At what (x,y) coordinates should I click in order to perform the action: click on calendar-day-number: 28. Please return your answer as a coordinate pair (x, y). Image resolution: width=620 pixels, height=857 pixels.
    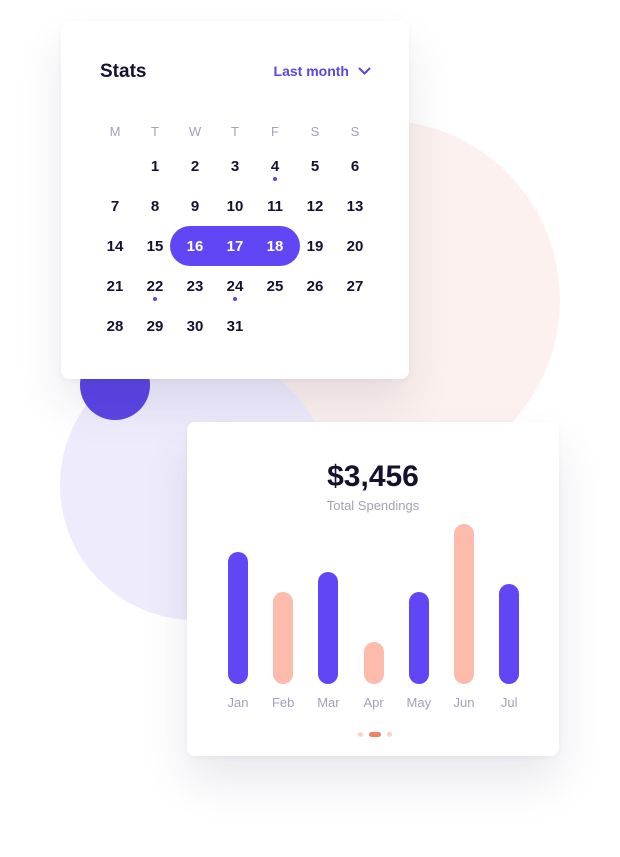
    Looking at the image, I should click on (115, 326).